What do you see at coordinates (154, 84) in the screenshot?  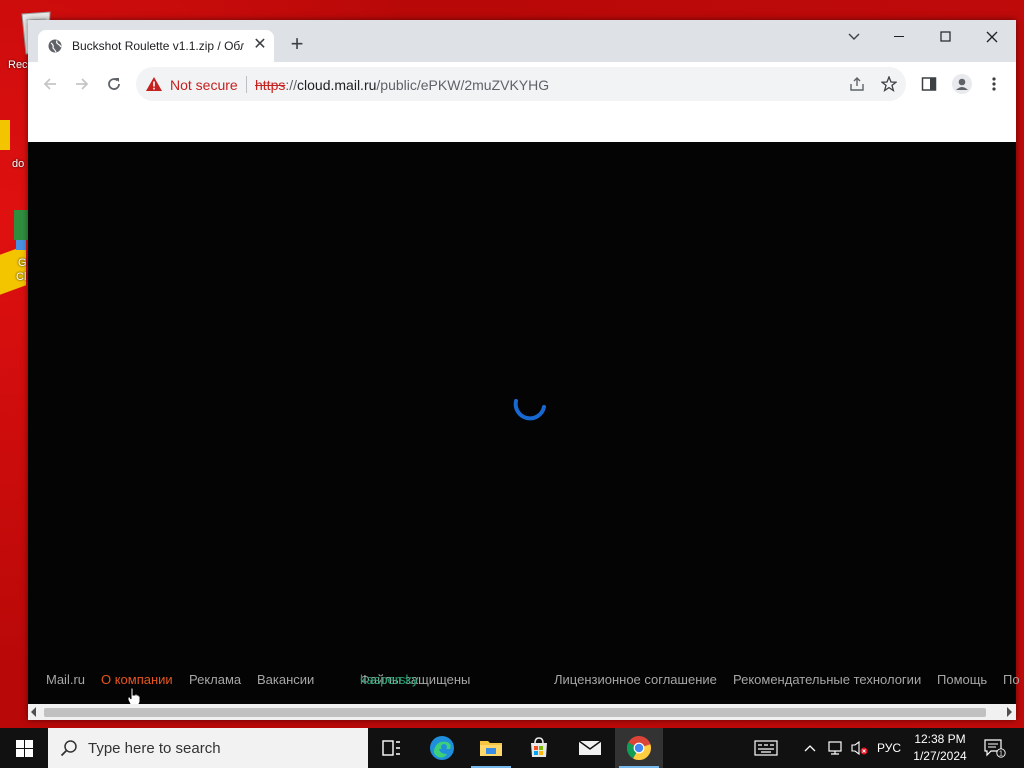 I see `warning-icon` at bounding box center [154, 84].